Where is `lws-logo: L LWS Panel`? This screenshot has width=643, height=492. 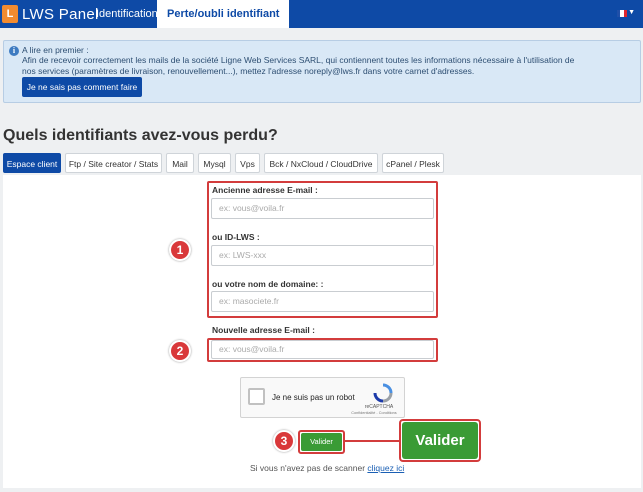 lws-logo: L LWS Panel is located at coordinates (50, 14).